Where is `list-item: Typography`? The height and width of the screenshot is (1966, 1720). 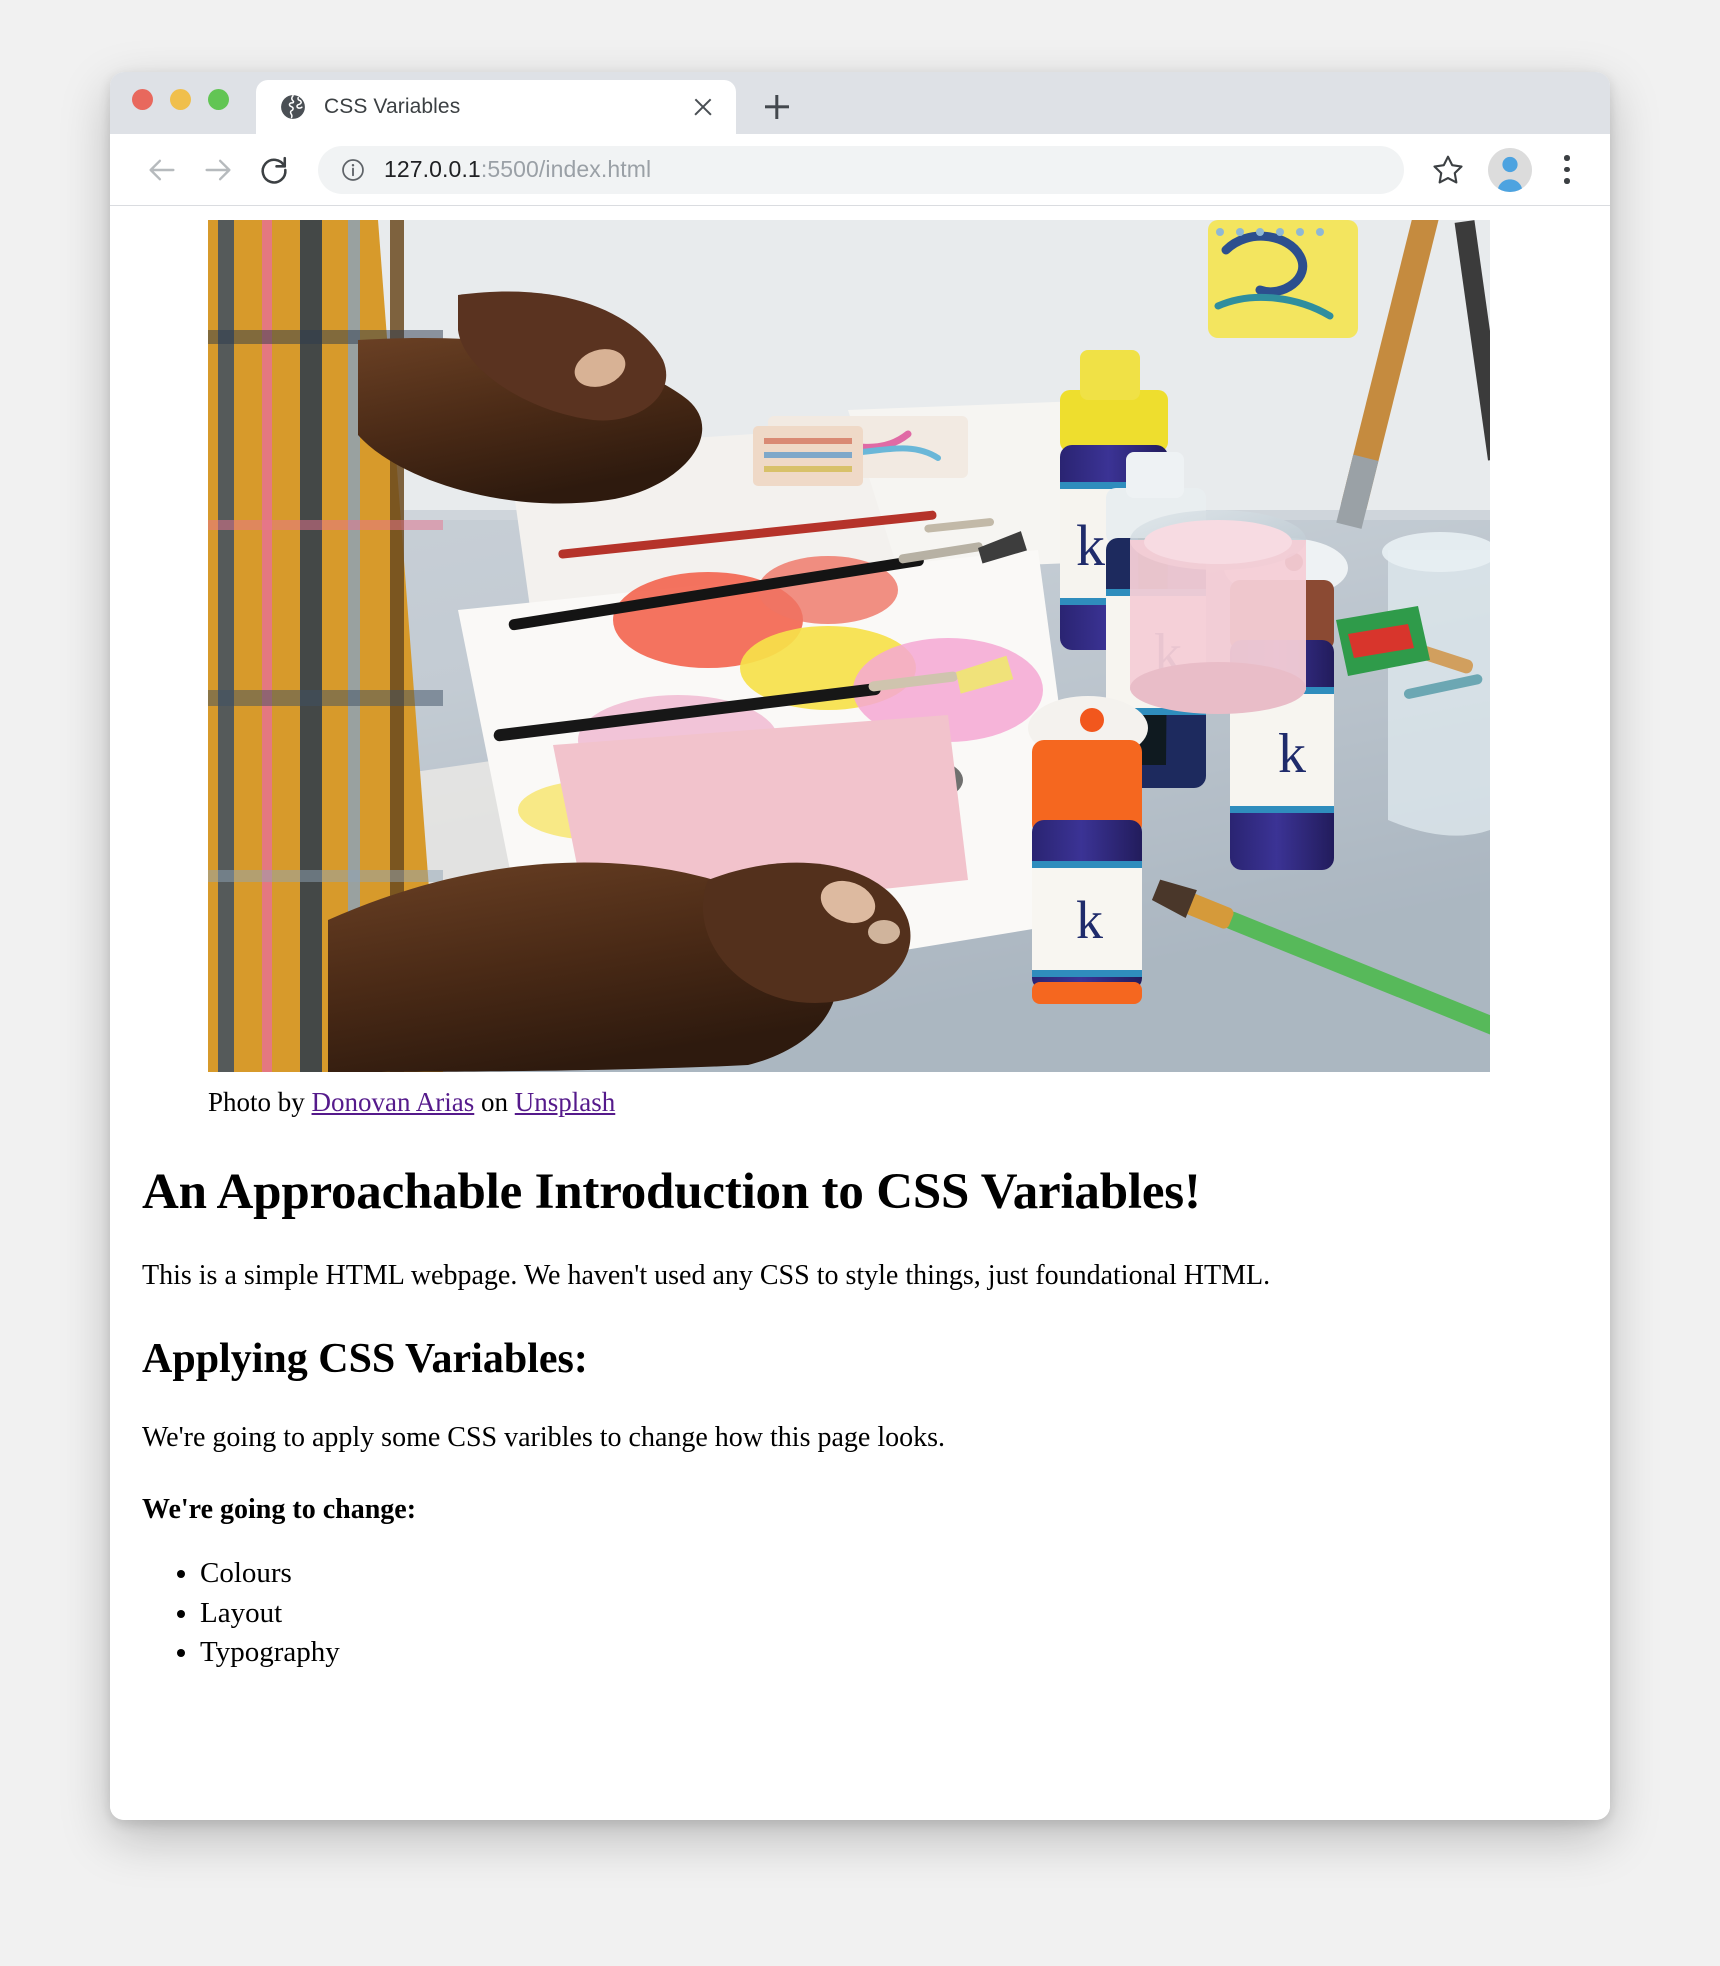 list-item: Typography is located at coordinates (895, 1652).